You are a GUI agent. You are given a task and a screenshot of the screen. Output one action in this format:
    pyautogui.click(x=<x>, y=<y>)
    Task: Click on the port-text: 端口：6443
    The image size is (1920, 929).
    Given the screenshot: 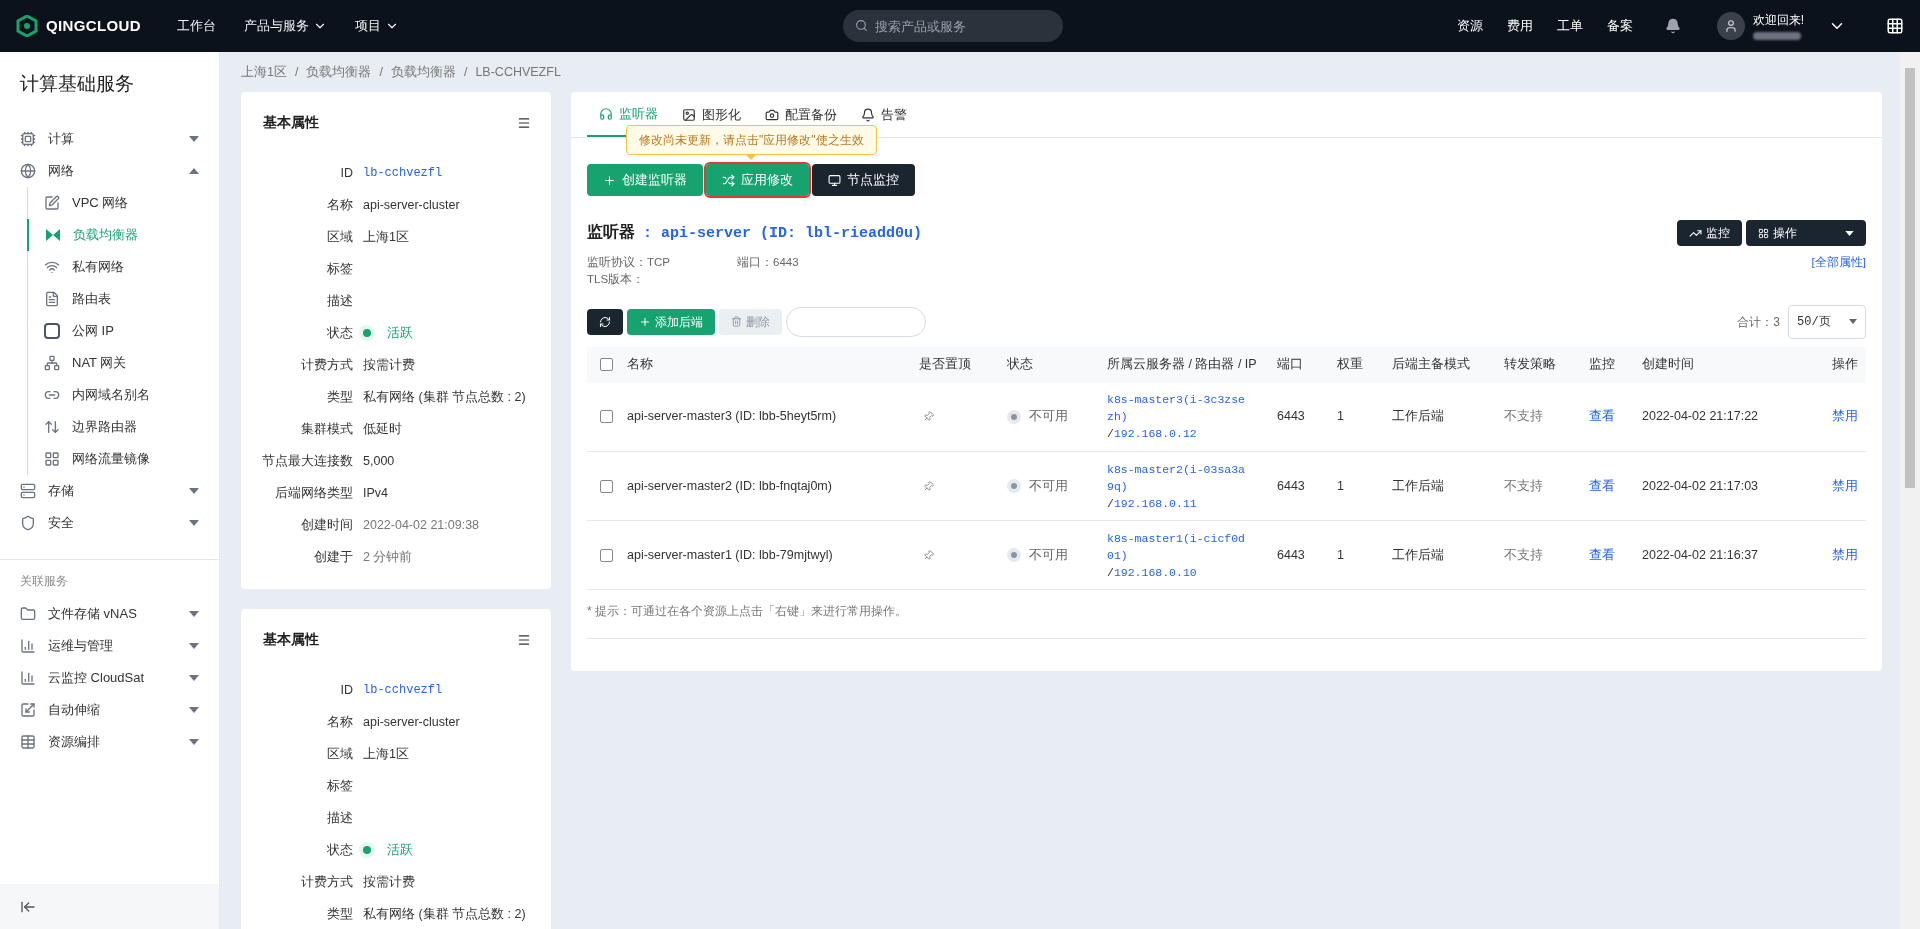 What is the action you would take?
    pyautogui.click(x=768, y=262)
    